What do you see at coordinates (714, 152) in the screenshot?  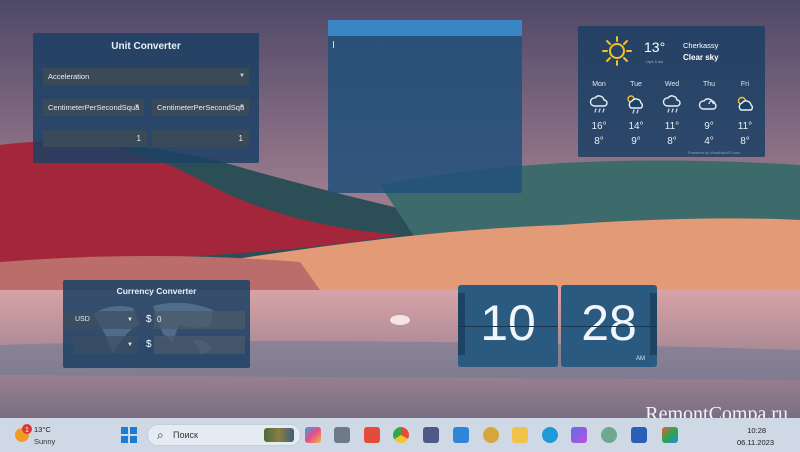 I see `powered-by-label: Powered by WeatherAPI.com` at bounding box center [714, 152].